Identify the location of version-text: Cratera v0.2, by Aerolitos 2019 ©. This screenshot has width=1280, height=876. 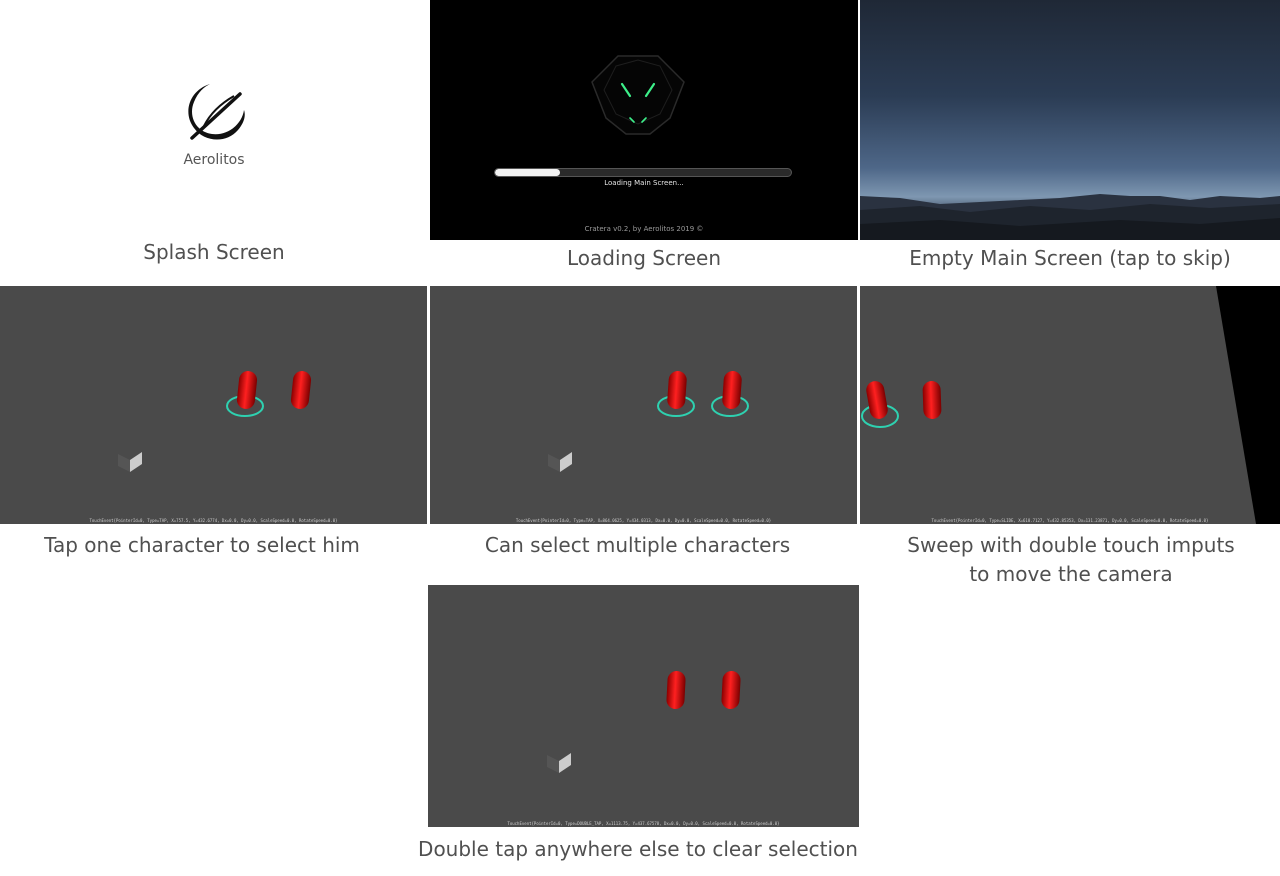
(644, 229).